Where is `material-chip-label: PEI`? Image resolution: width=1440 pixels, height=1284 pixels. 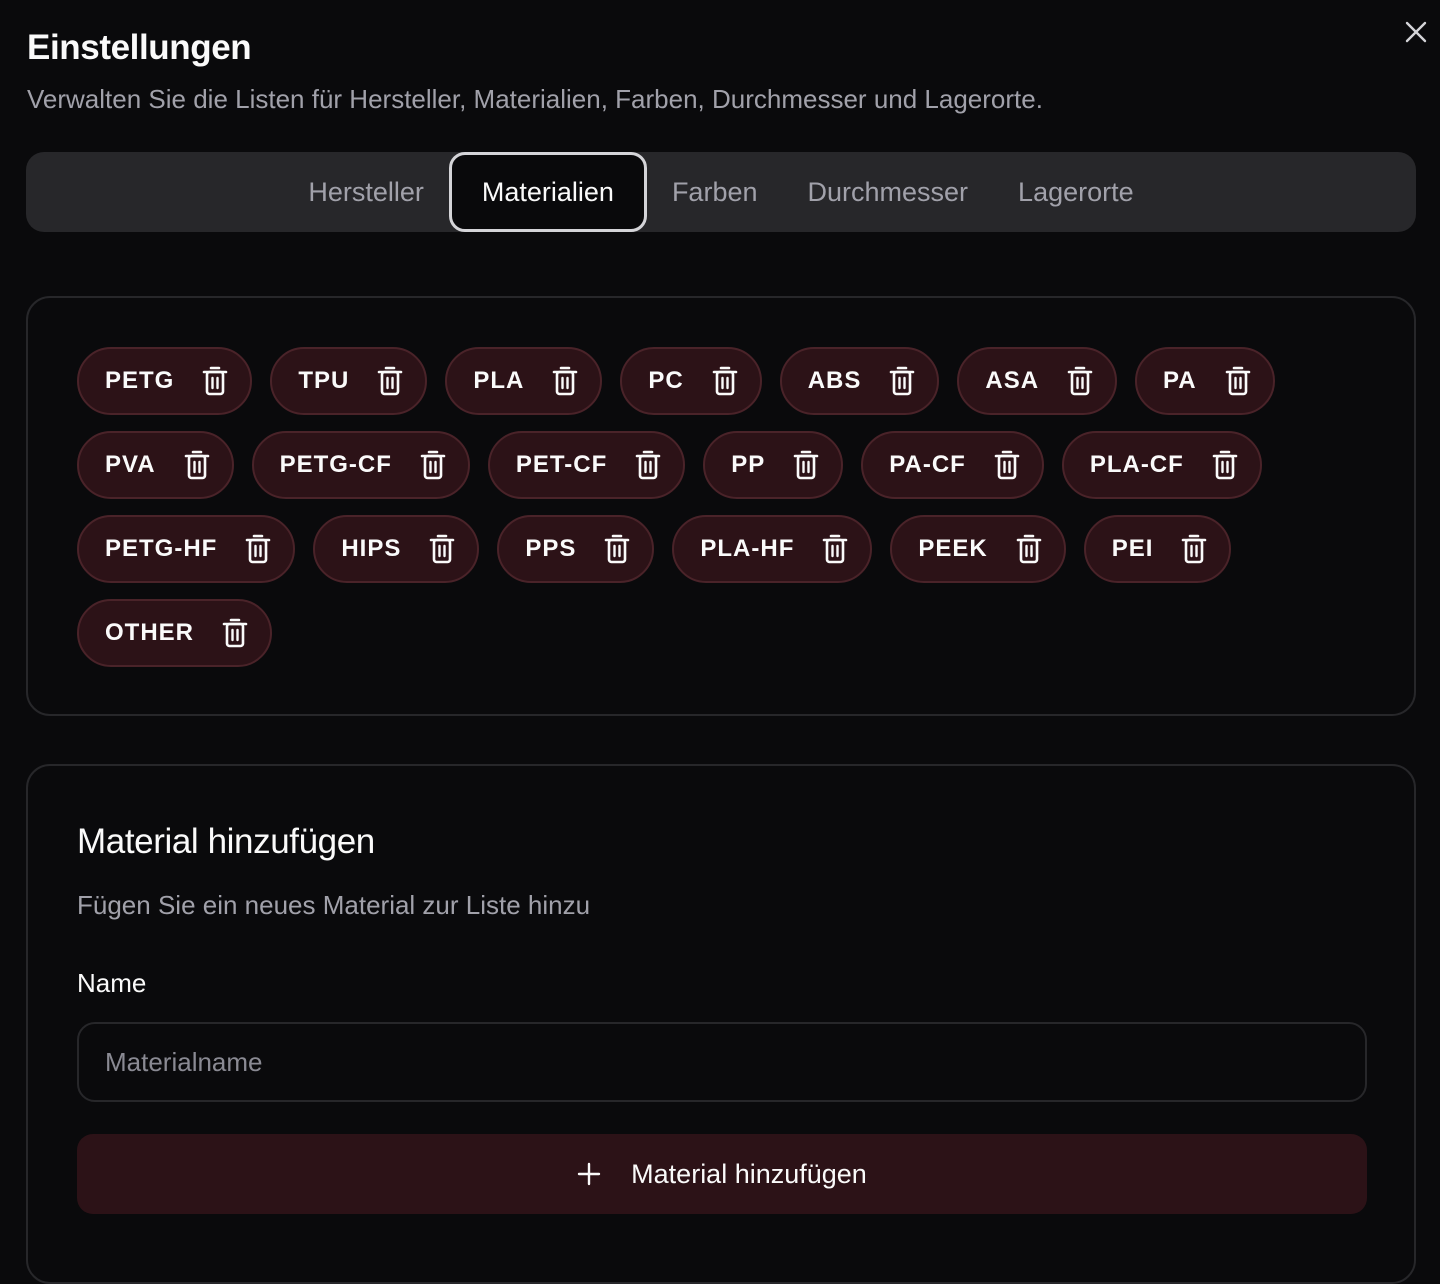 material-chip-label: PEI is located at coordinates (1132, 548).